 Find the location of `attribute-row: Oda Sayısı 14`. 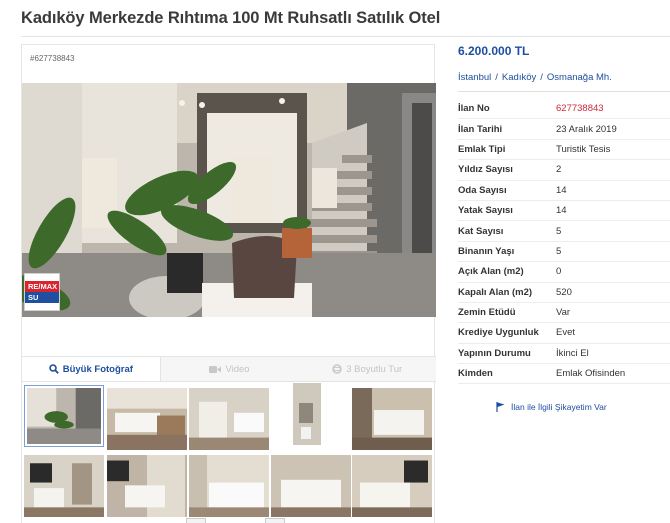

attribute-row: Oda Sayısı 14 is located at coordinates (564, 191).